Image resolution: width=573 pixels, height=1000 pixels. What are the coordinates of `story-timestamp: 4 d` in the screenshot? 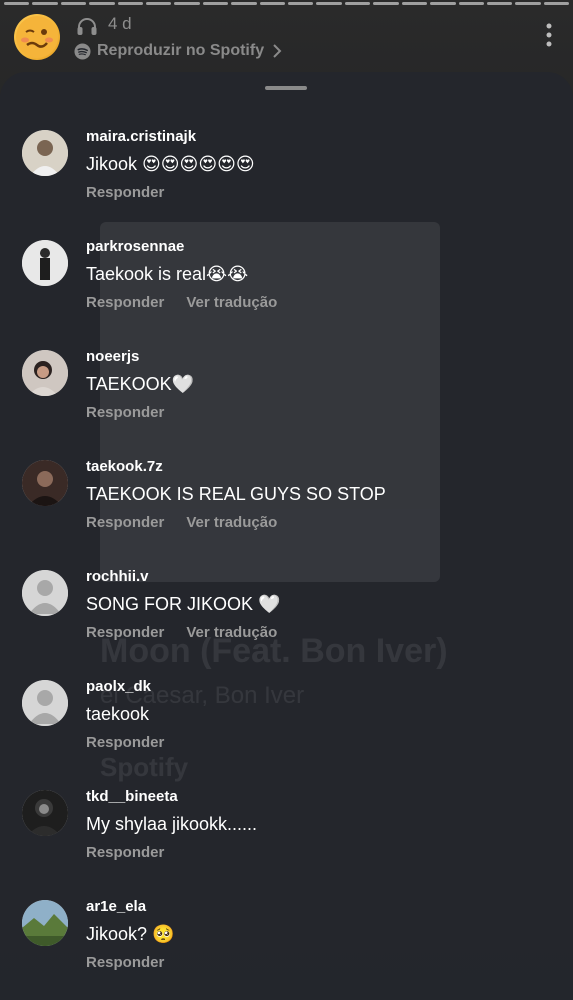 It's located at (120, 23).